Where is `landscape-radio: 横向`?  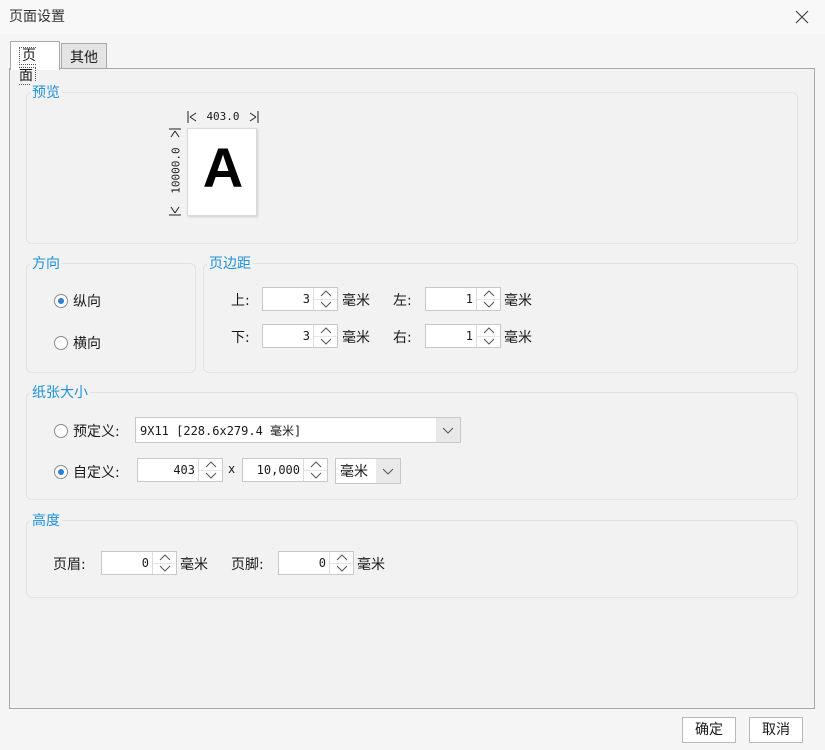 landscape-radio: 横向 is located at coordinates (77, 343).